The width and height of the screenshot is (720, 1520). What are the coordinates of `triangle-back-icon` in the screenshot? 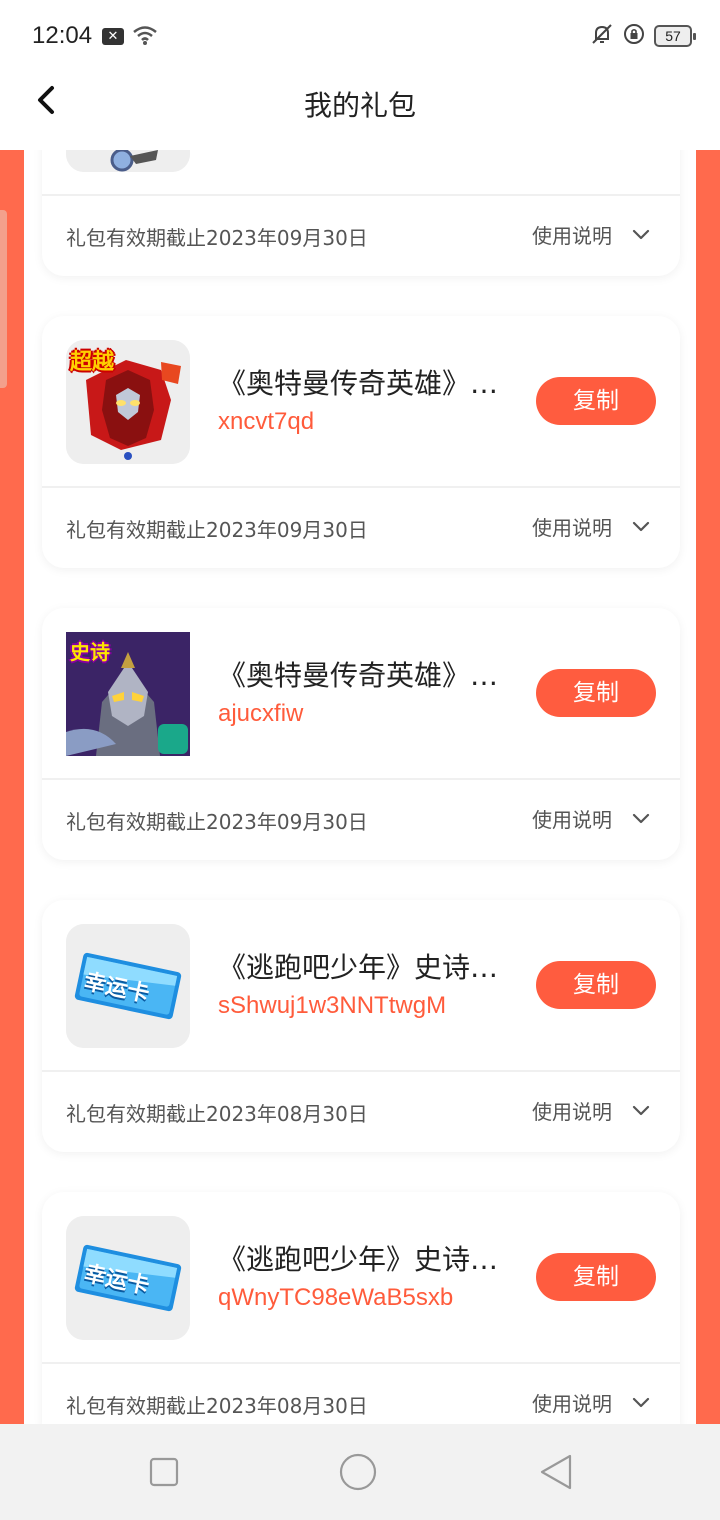 It's located at (556, 1472).